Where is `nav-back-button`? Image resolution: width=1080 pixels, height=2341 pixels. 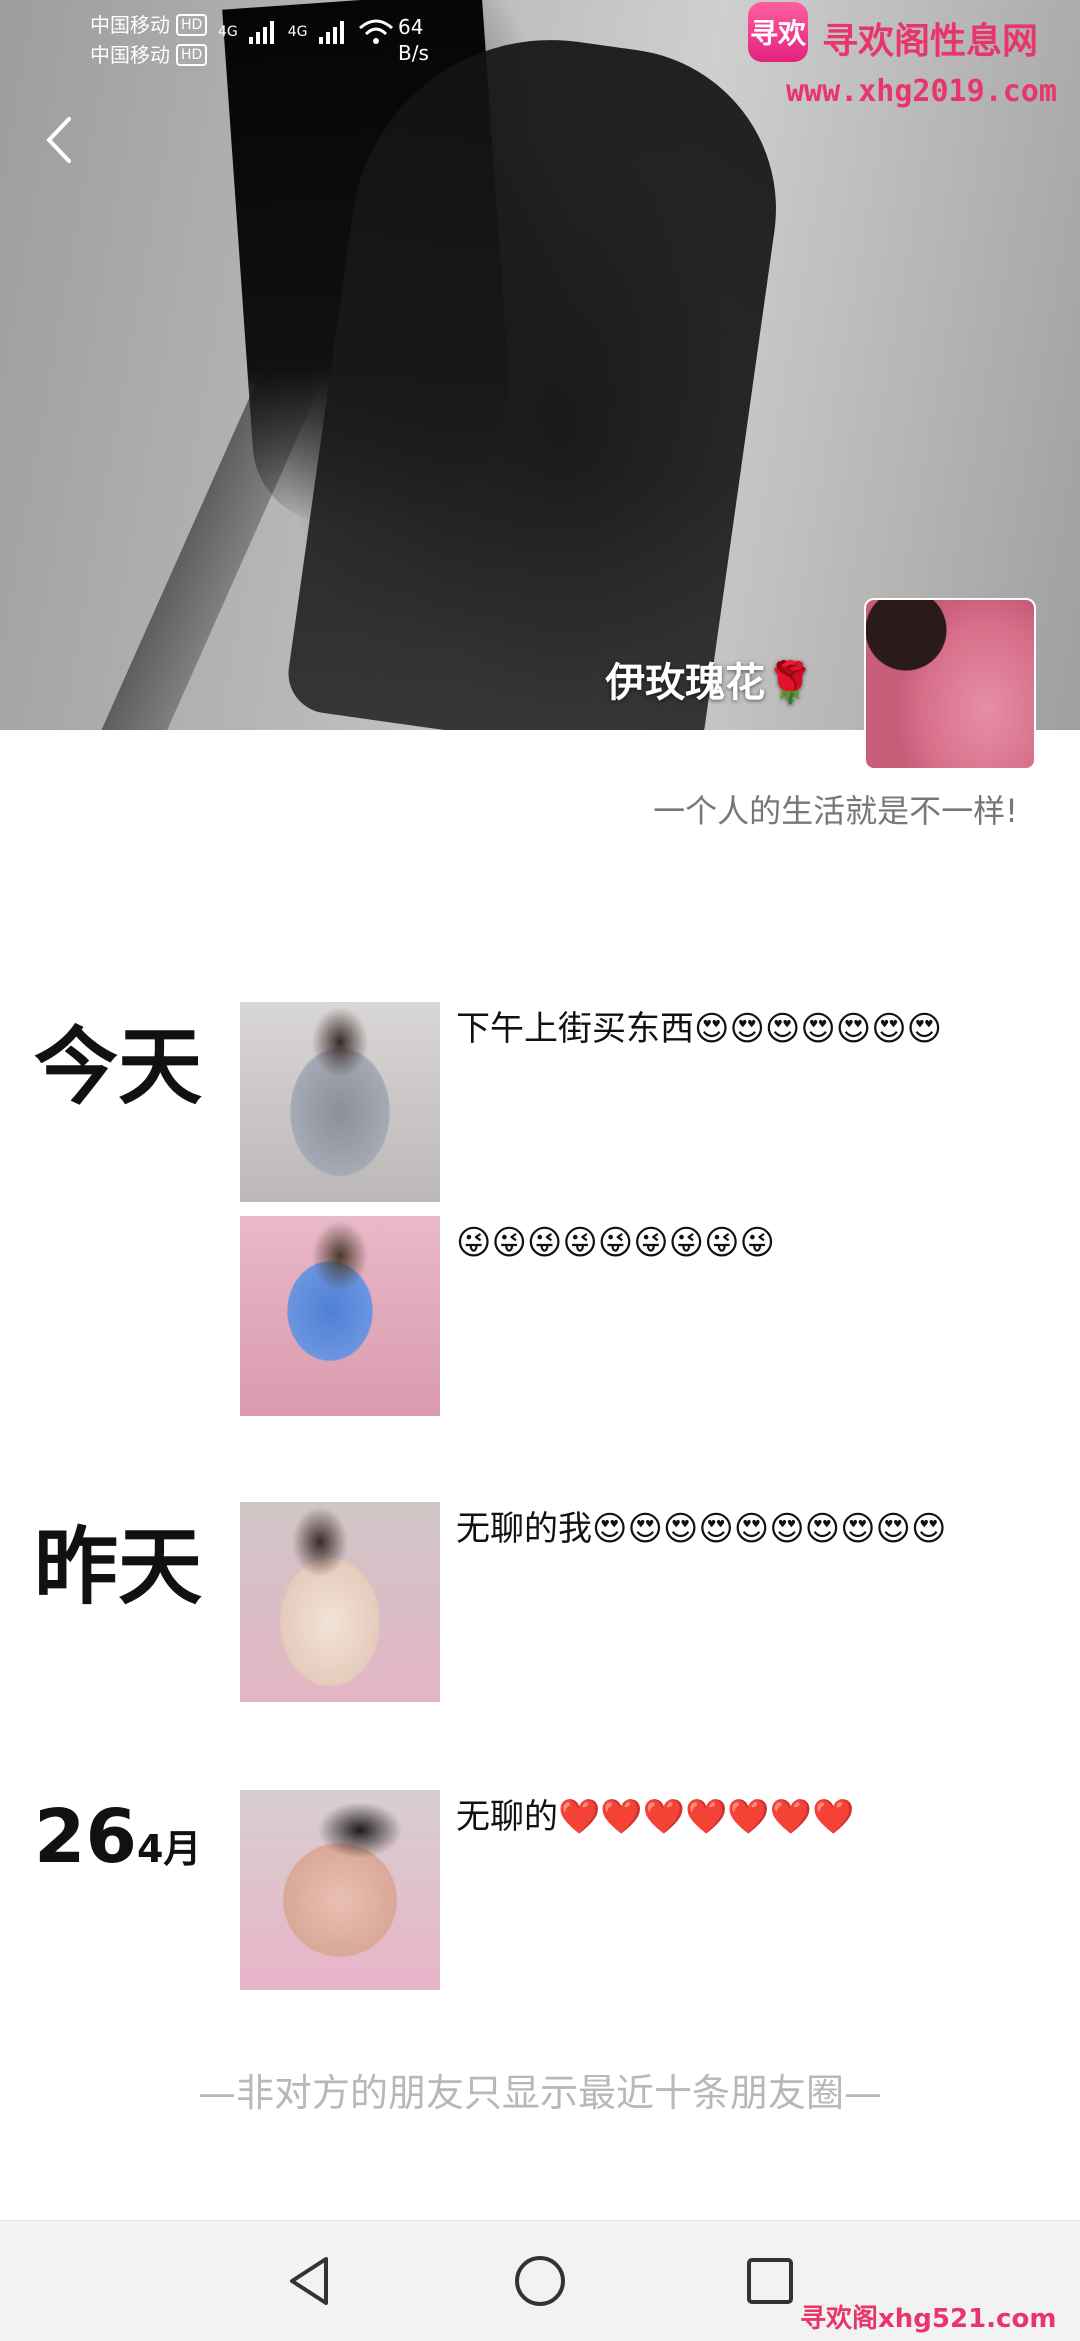 nav-back-button is located at coordinates (310, 2281).